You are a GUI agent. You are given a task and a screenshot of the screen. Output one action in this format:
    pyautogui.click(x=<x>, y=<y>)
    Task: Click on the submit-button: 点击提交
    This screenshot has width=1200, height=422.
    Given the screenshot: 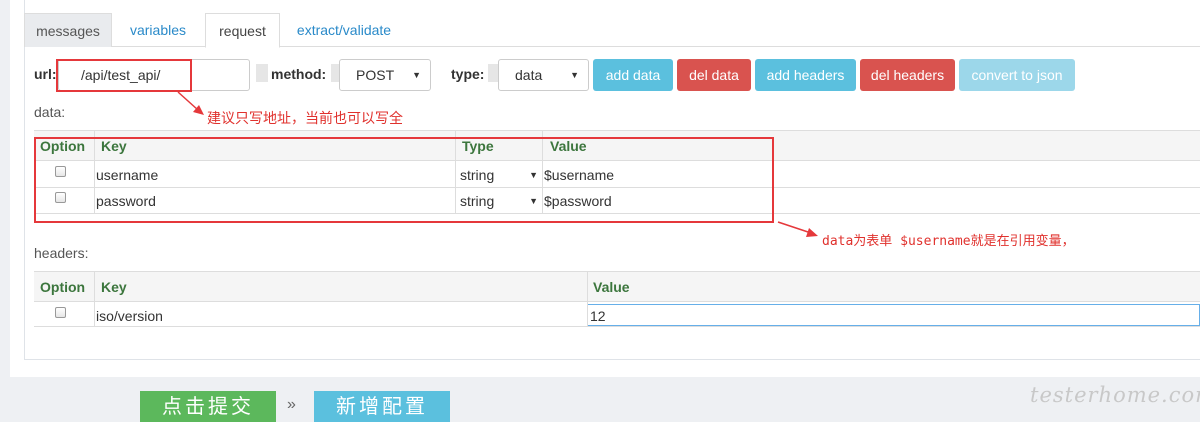 What is the action you would take?
    pyautogui.click(x=208, y=406)
    